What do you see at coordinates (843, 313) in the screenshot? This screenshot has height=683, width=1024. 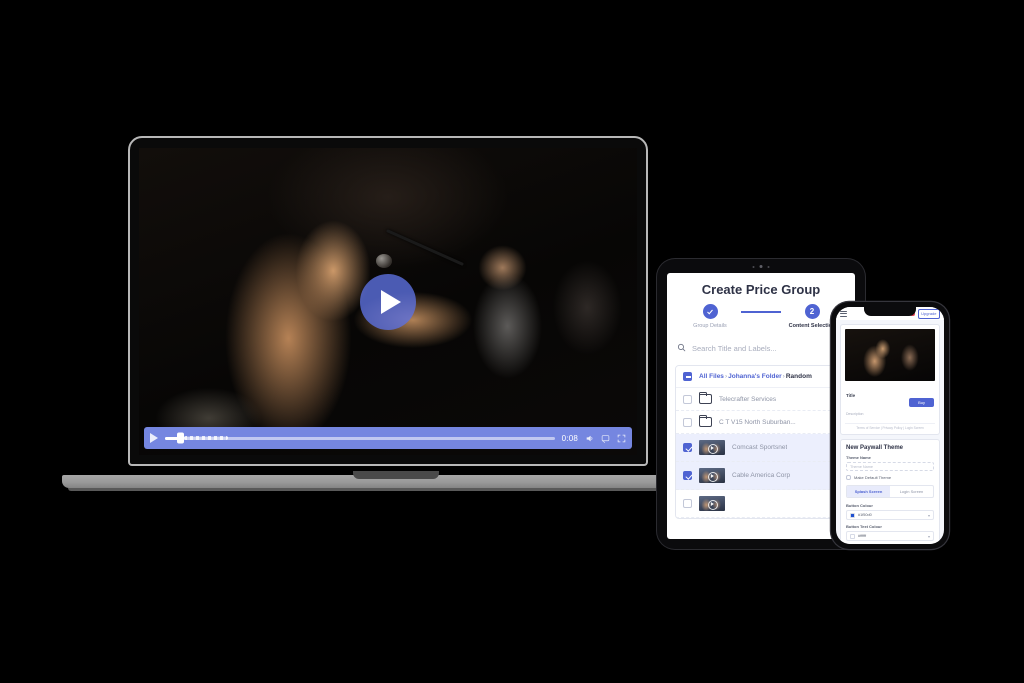 I see `hamburger-icon` at bounding box center [843, 313].